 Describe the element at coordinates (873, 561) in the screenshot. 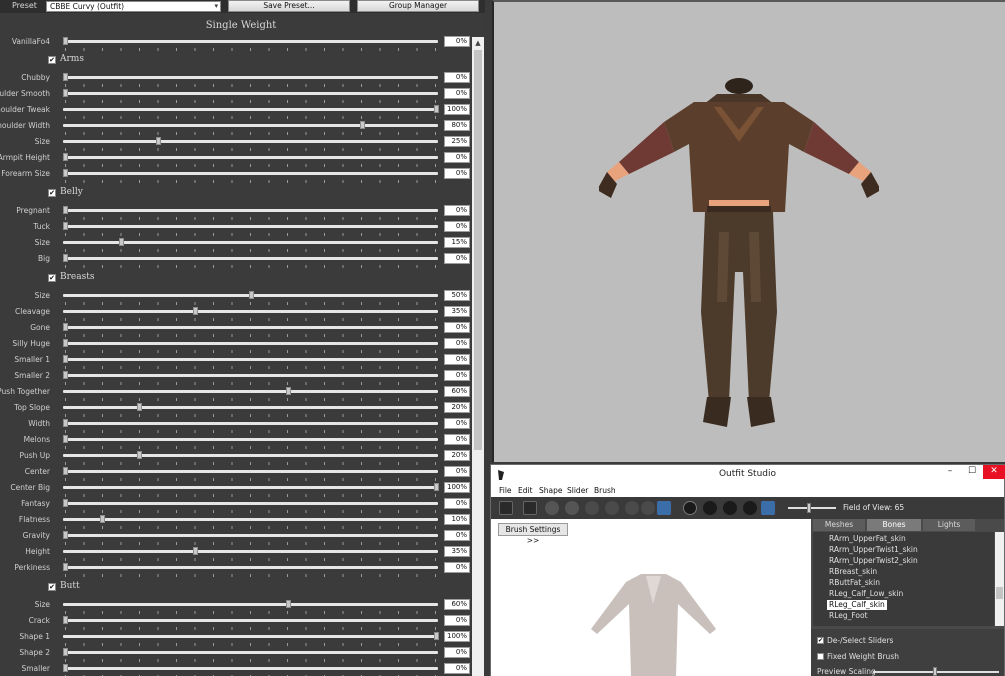

I see `bone-list-item: RArm_UpperTwist2_skin` at that location.